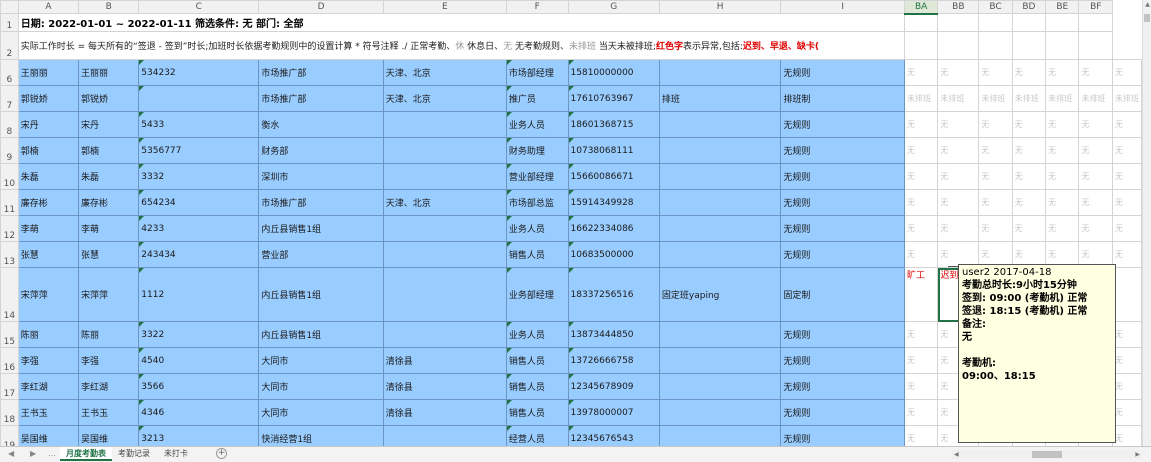 The image size is (1151, 462). Describe the element at coordinates (958, 7) in the screenshot. I see `column-header-bb: BB` at that location.